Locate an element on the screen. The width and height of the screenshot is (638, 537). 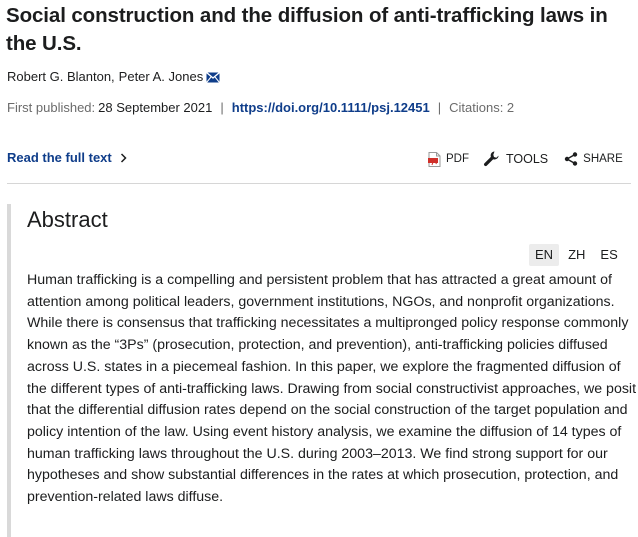
share-label: SHARE is located at coordinates (603, 159).